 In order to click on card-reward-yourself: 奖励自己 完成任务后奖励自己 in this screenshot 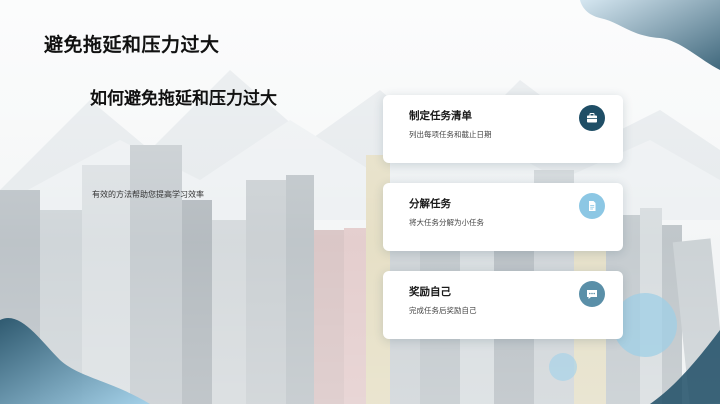, I will do `click(503, 305)`.